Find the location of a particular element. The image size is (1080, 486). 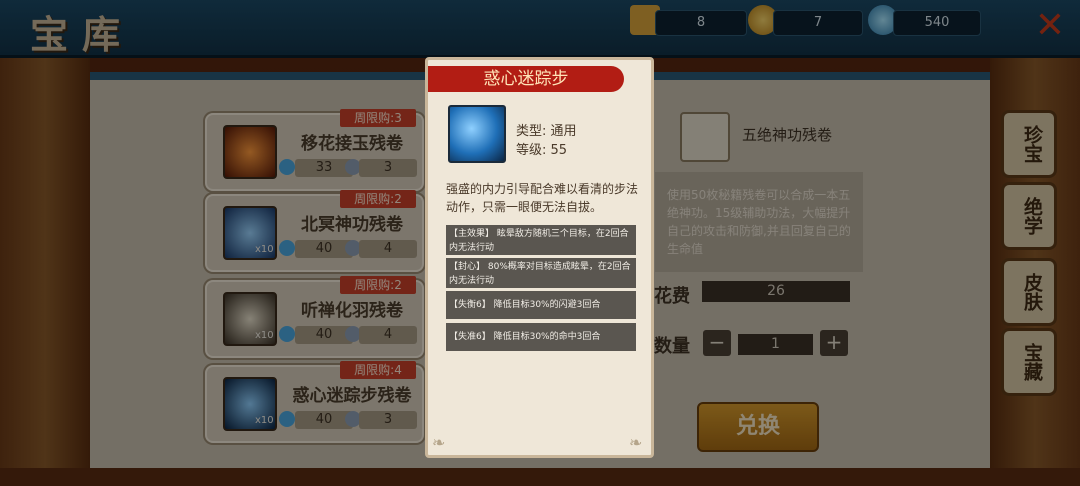

popup-title: 惑心迷踪步 is located at coordinates (526, 79).